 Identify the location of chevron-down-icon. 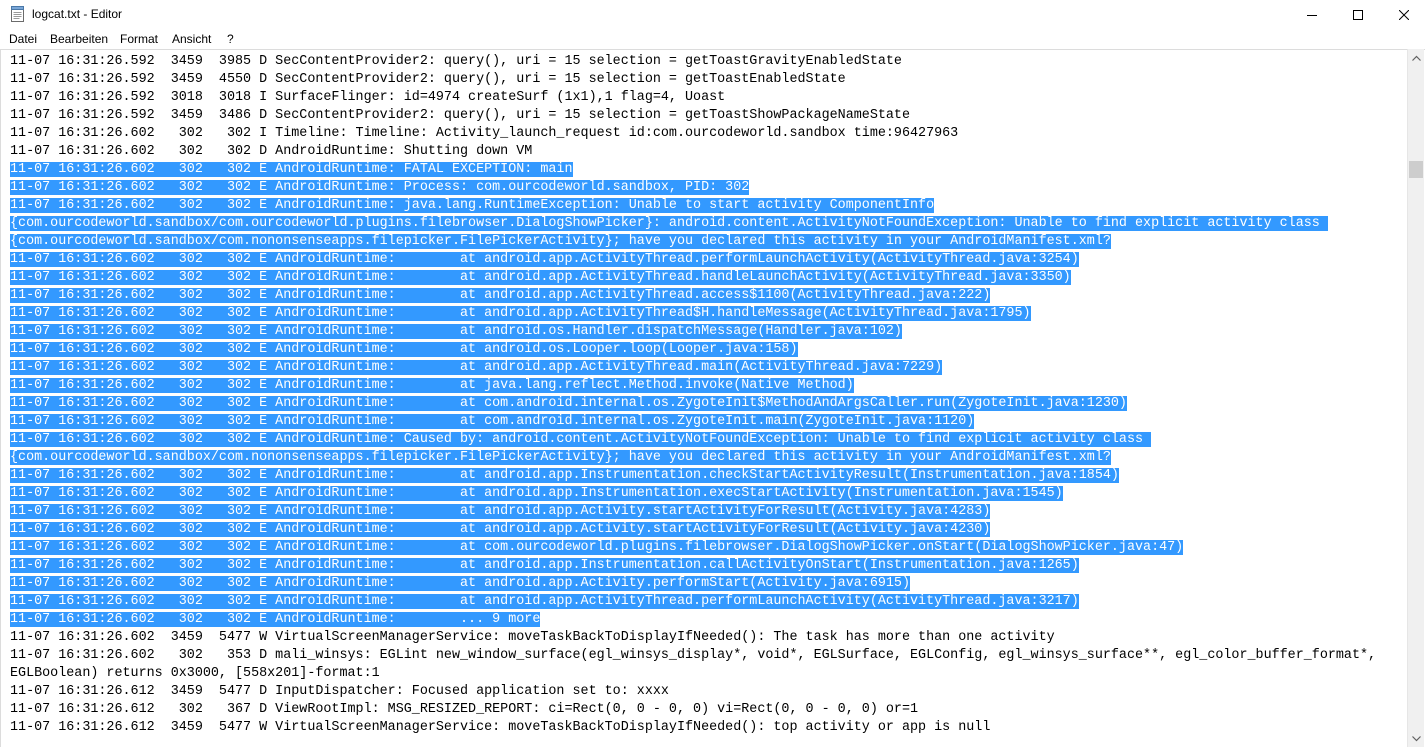
(1416, 738).